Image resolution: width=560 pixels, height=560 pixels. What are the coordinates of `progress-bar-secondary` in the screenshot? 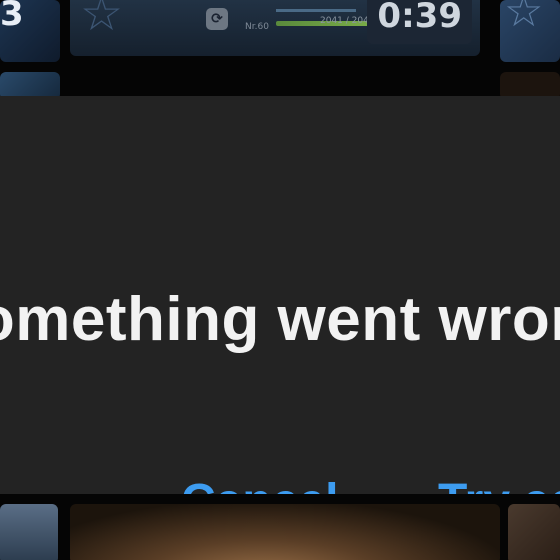 It's located at (316, 10).